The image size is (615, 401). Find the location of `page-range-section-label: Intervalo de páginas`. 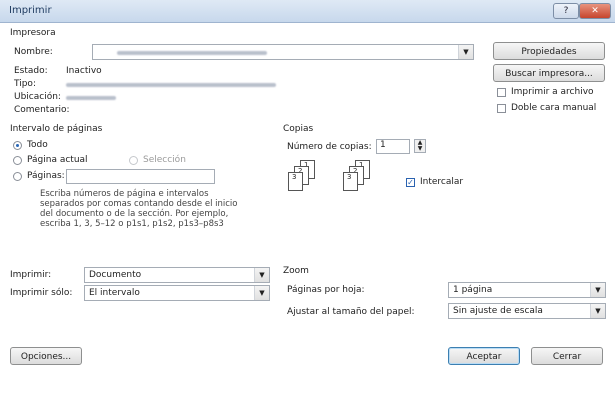

page-range-section-label: Intervalo de páginas is located at coordinates (56, 129).